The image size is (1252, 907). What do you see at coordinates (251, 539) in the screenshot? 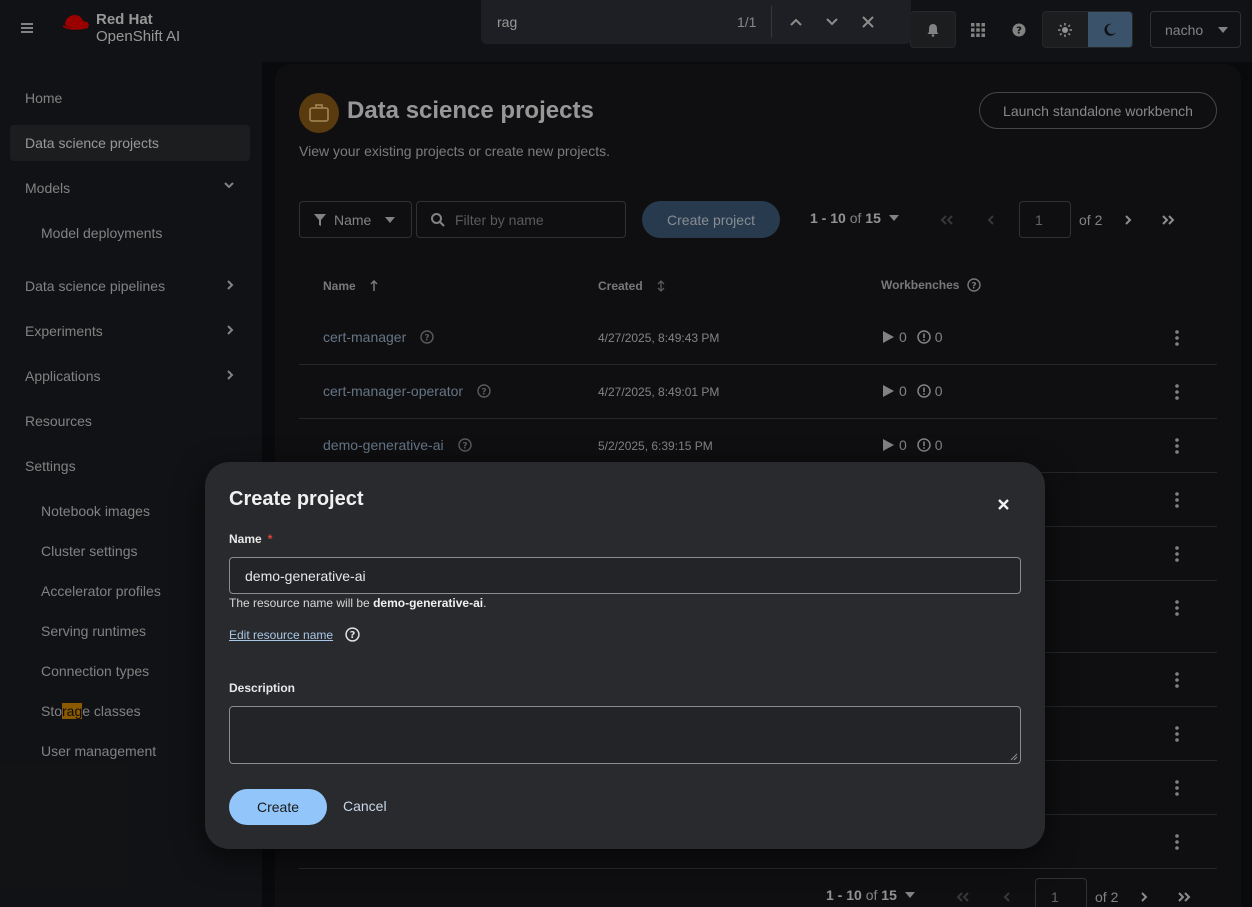
I see `name-field-label: Name *` at bounding box center [251, 539].